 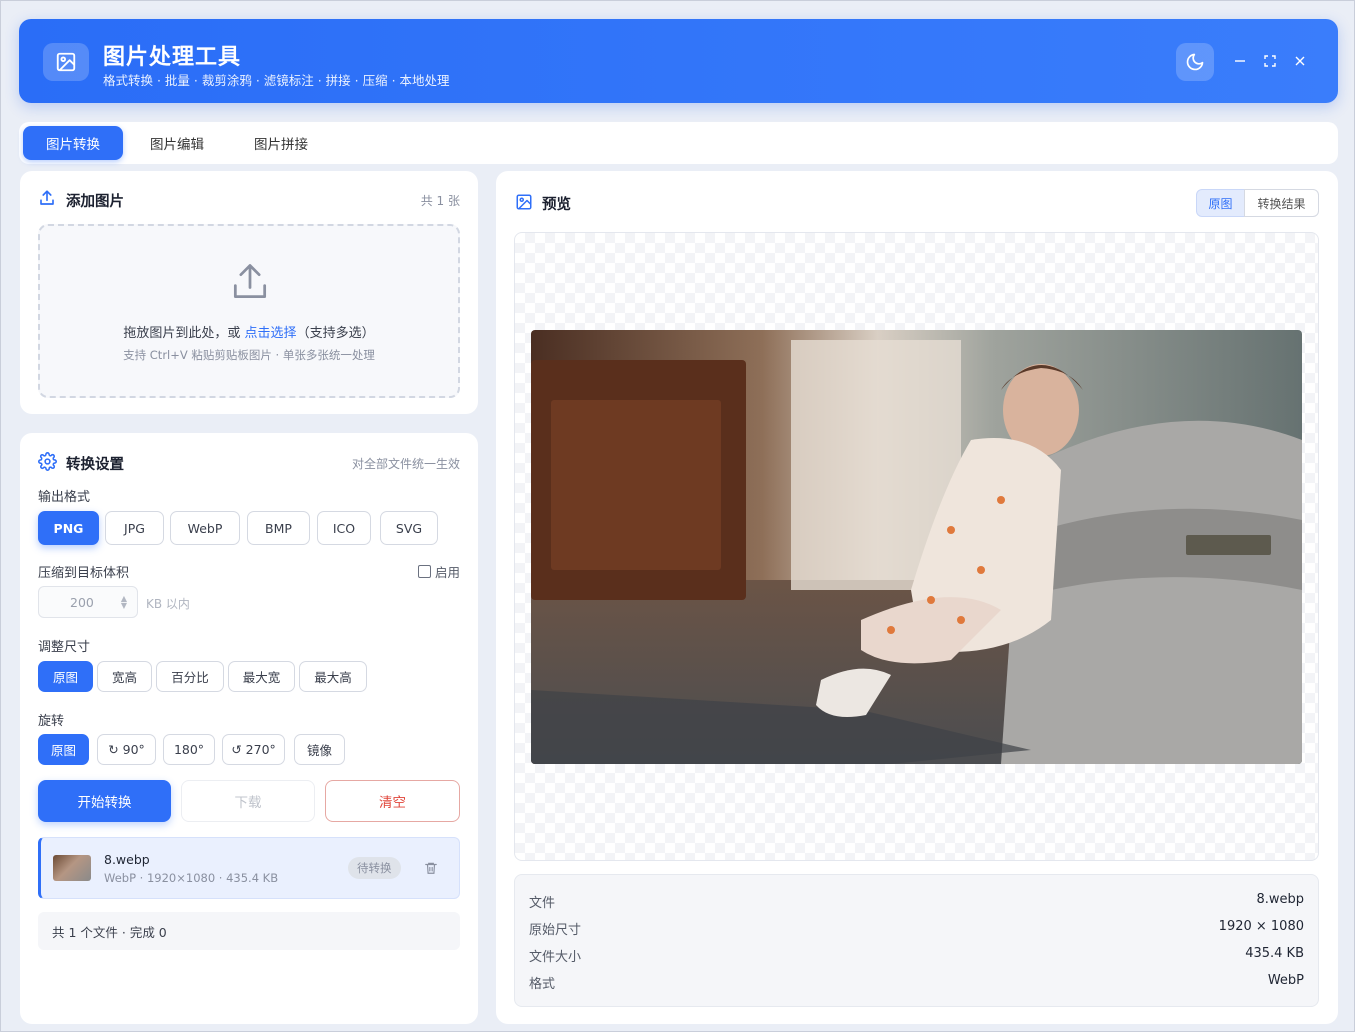 What do you see at coordinates (168, 604) in the screenshot?
I see `target-size-unit: KB 以内` at bounding box center [168, 604].